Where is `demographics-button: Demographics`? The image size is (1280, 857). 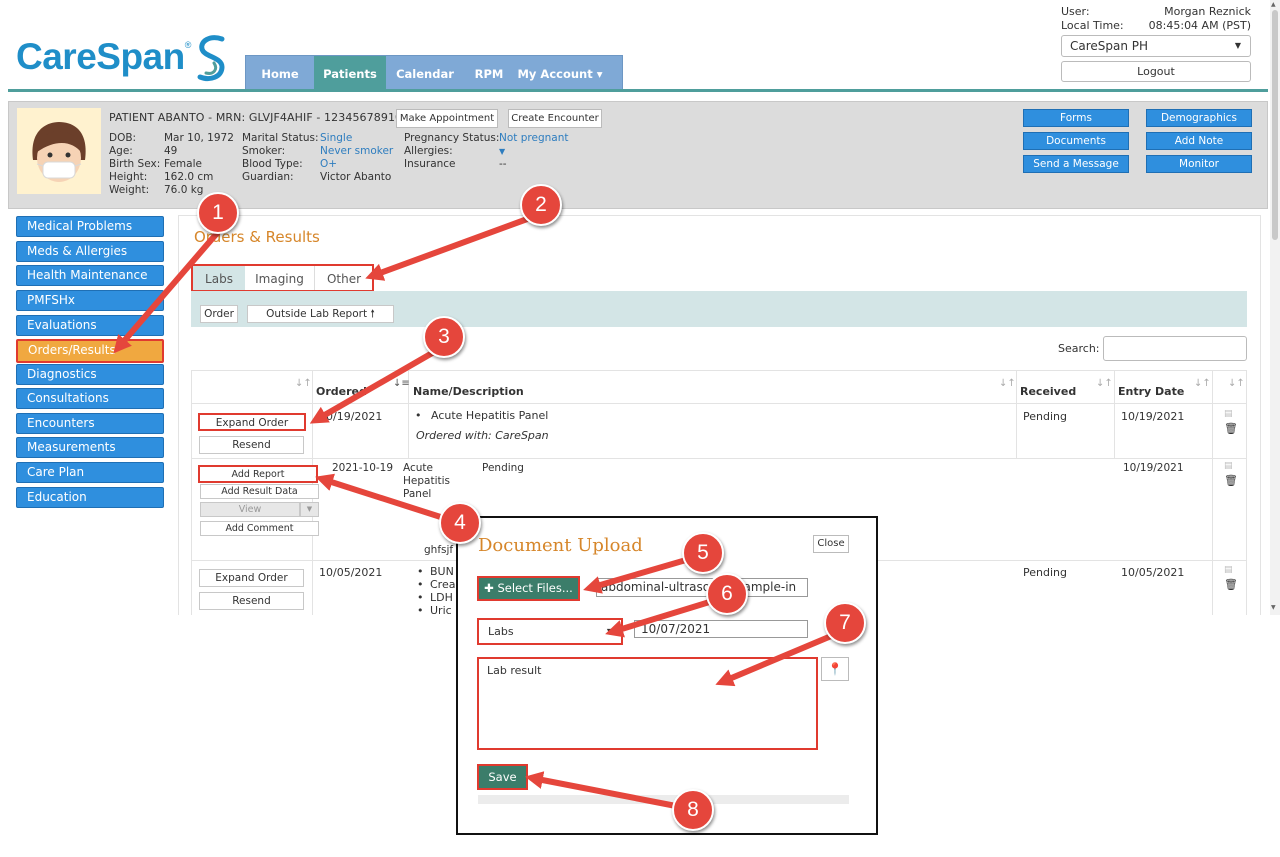 demographics-button: Demographics is located at coordinates (1199, 118).